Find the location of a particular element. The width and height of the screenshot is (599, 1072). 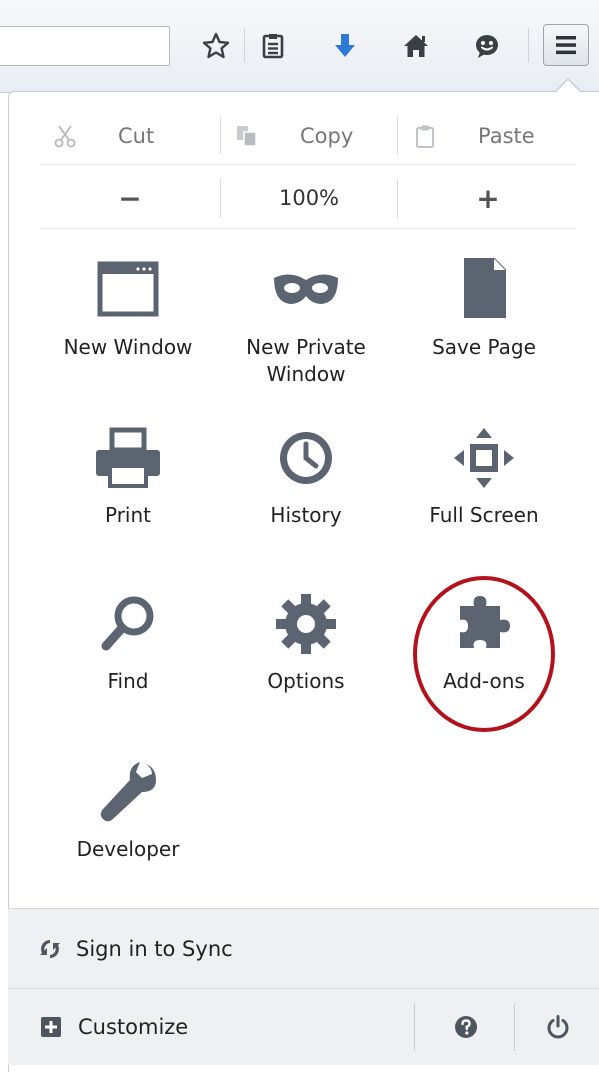

edit-controls-row: Cut Copy Paste is located at coordinates (308, 136).